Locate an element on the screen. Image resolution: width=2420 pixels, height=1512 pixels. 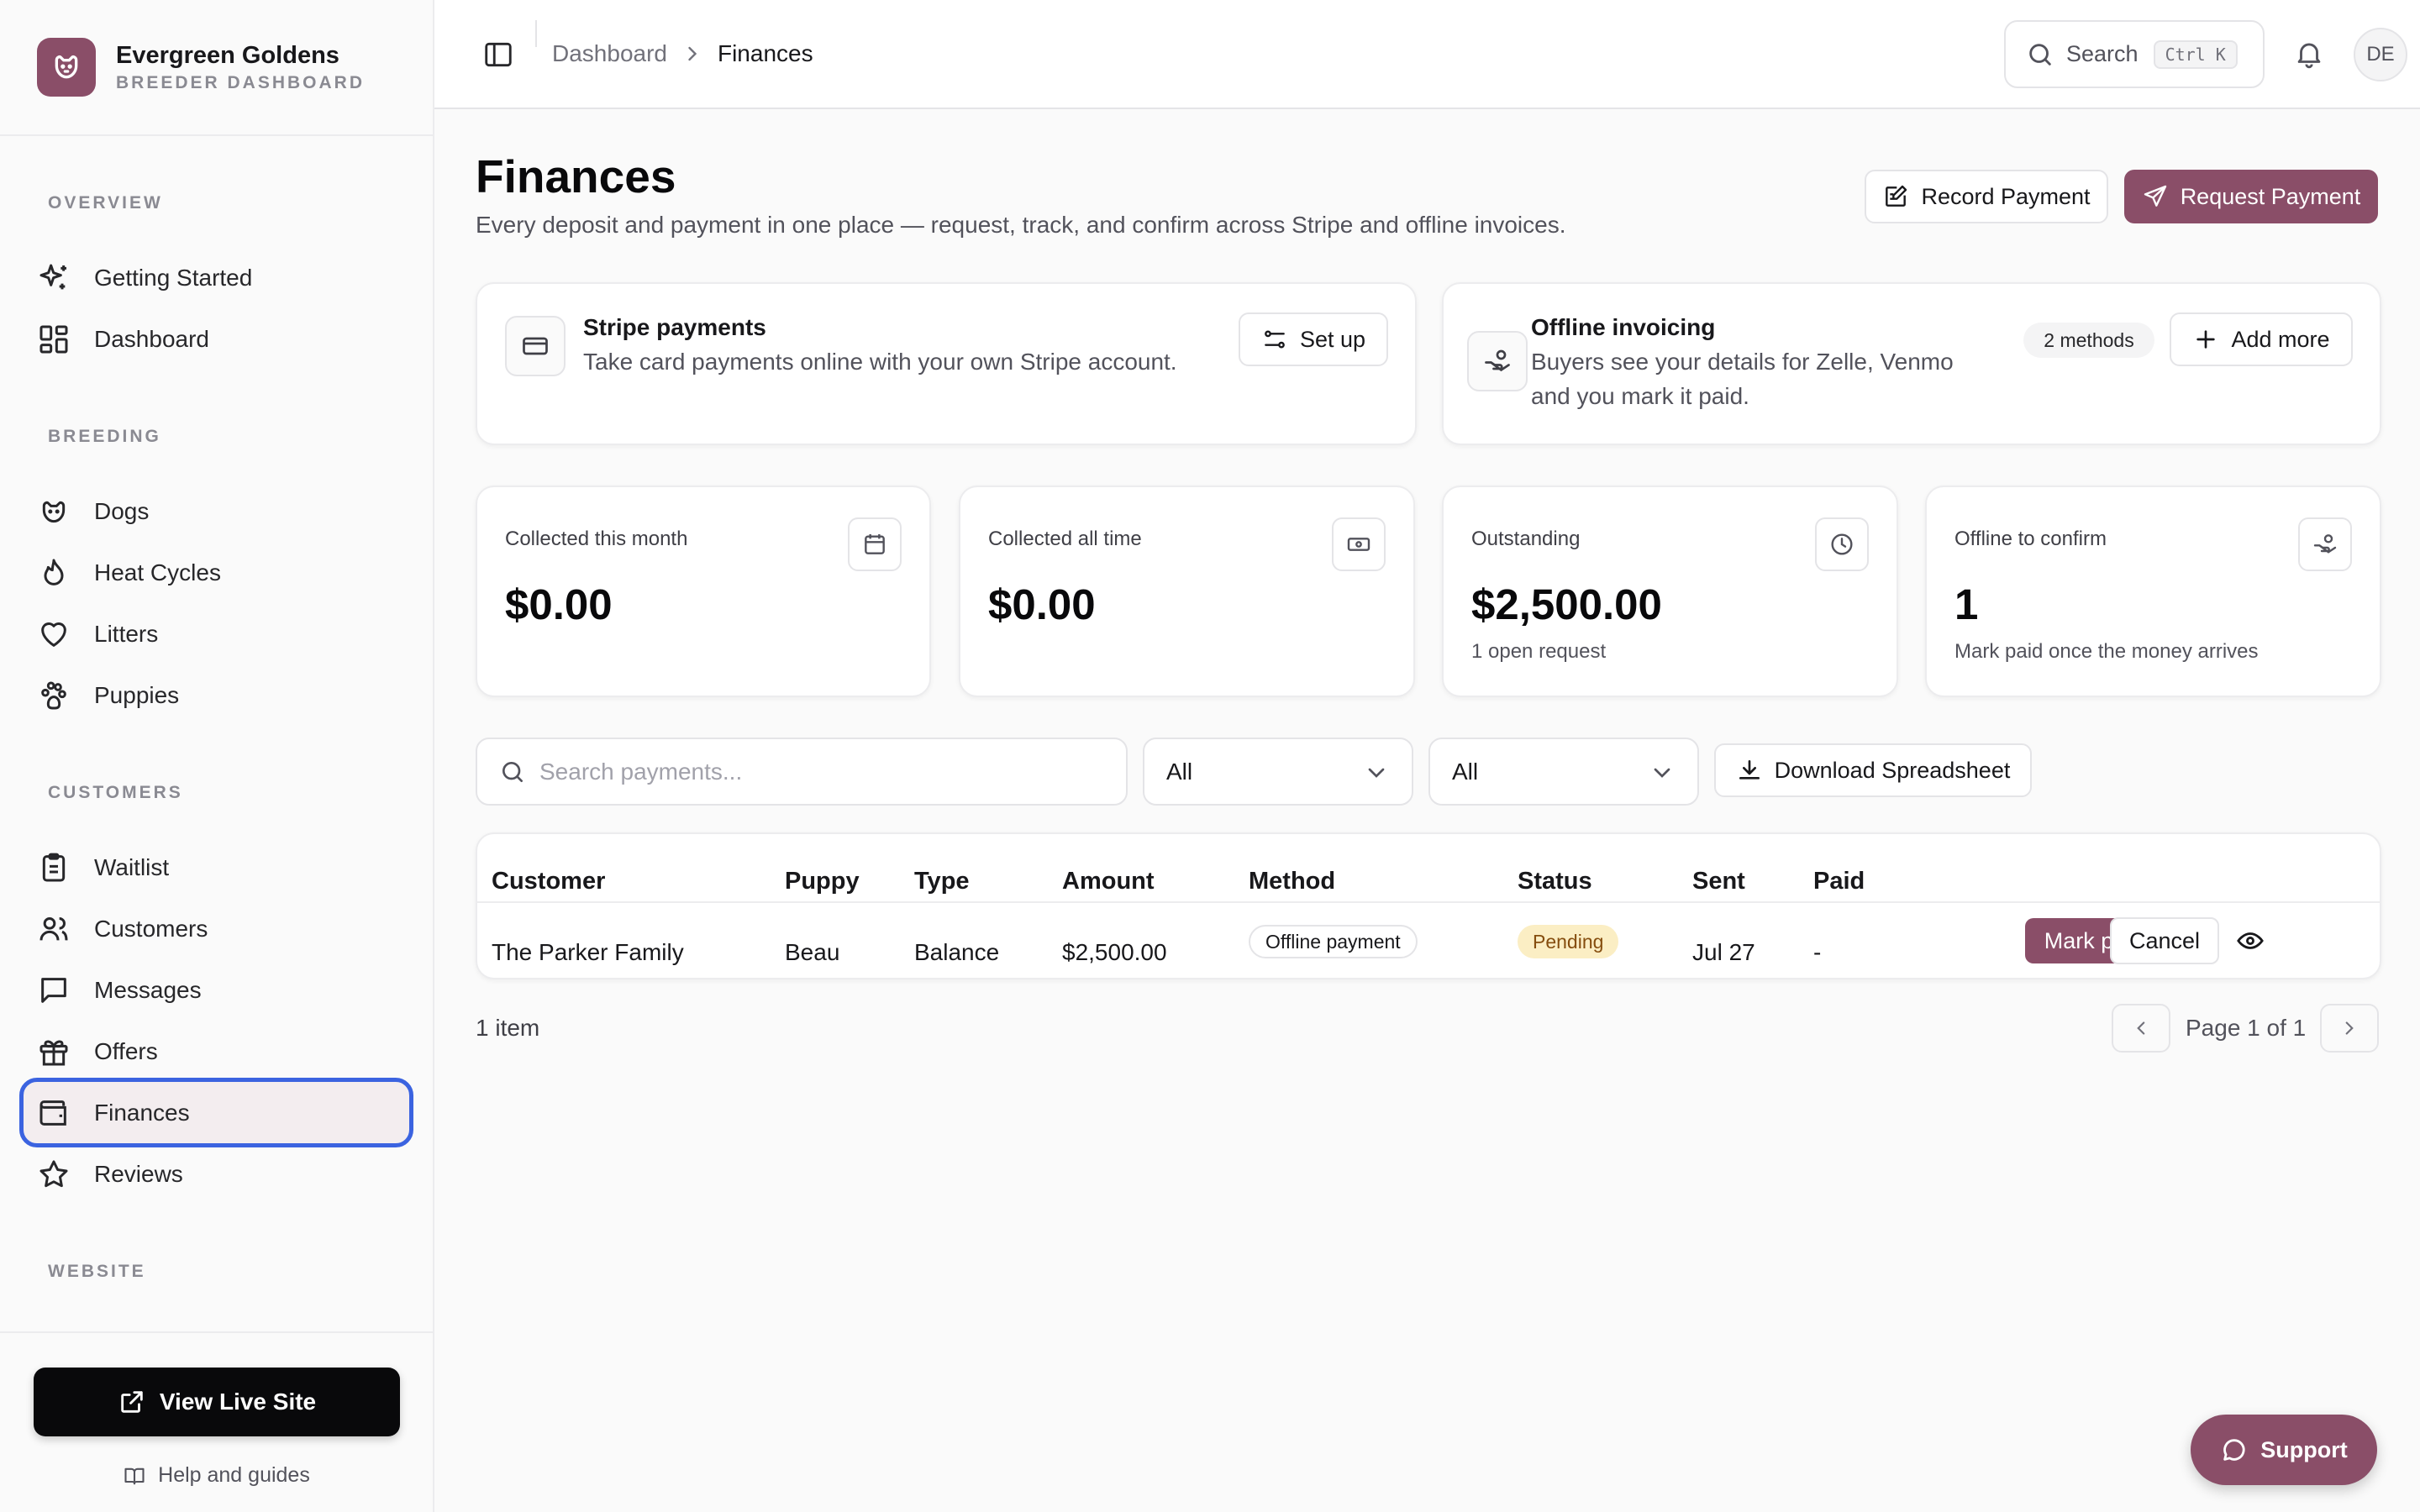
message-icon is located at coordinates (53, 990).